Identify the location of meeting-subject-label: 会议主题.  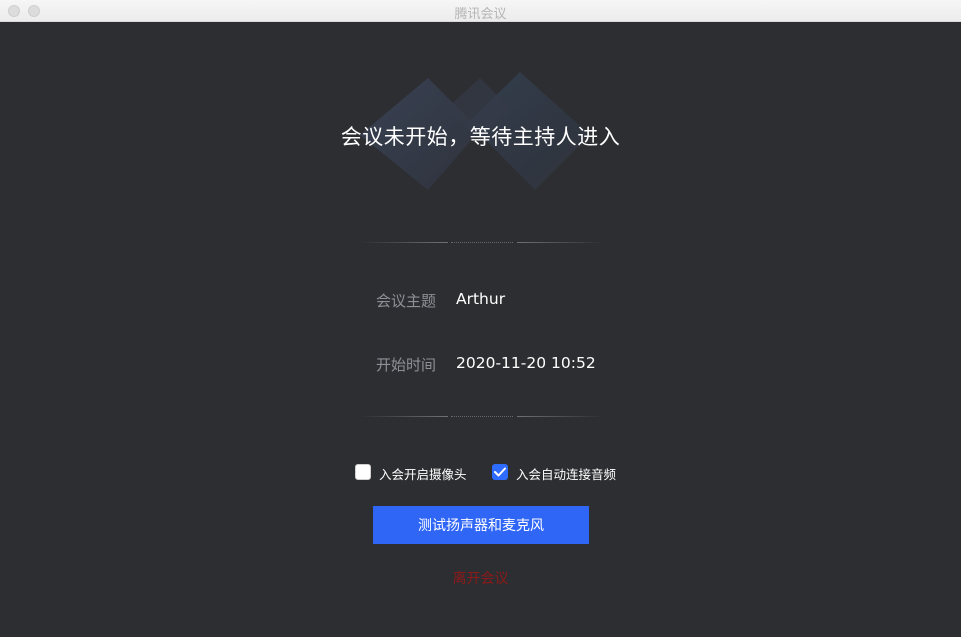
(405, 301).